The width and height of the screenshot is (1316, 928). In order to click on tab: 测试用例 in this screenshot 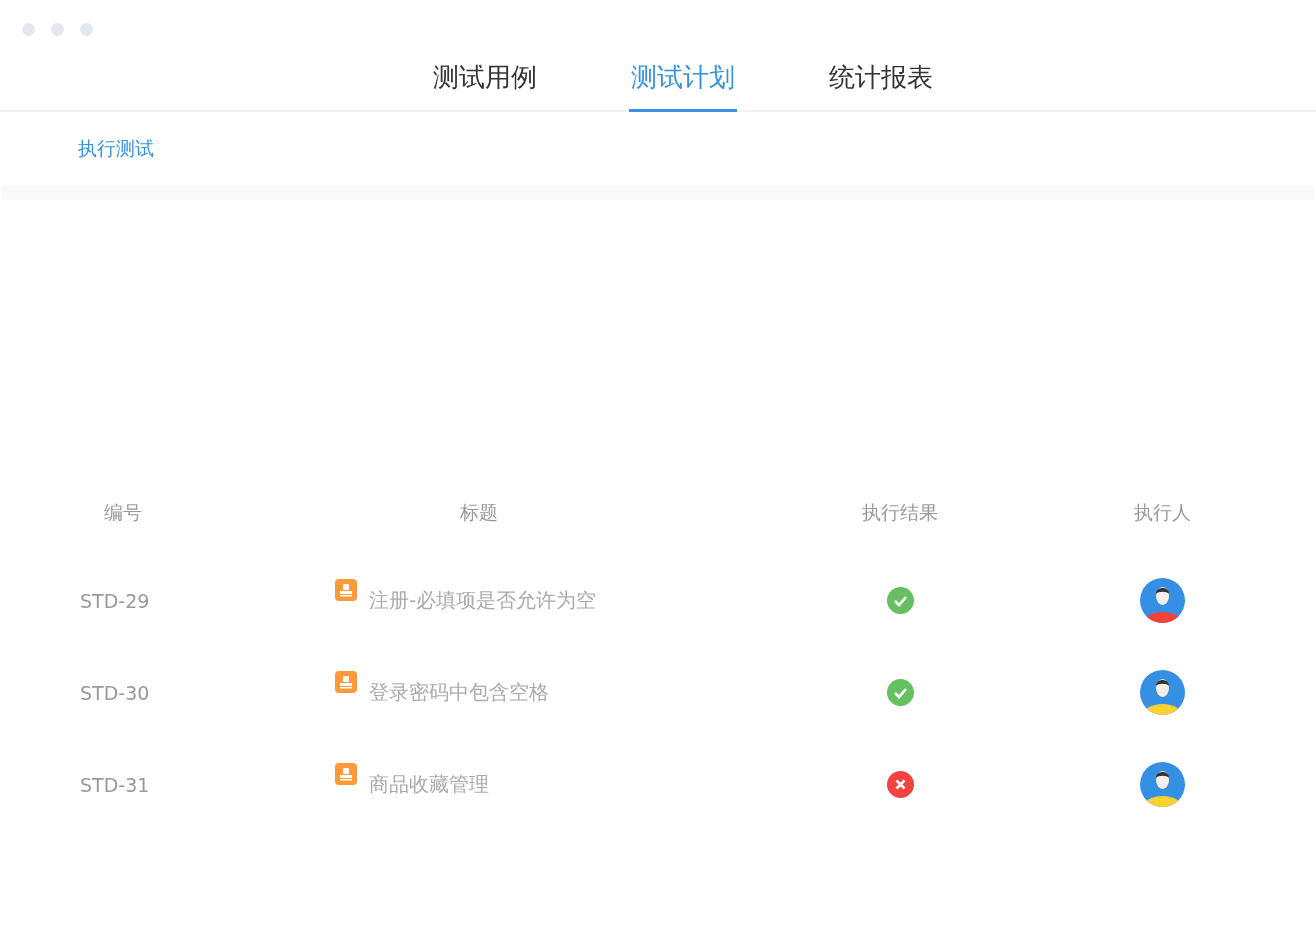, I will do `click(485, 83)`.